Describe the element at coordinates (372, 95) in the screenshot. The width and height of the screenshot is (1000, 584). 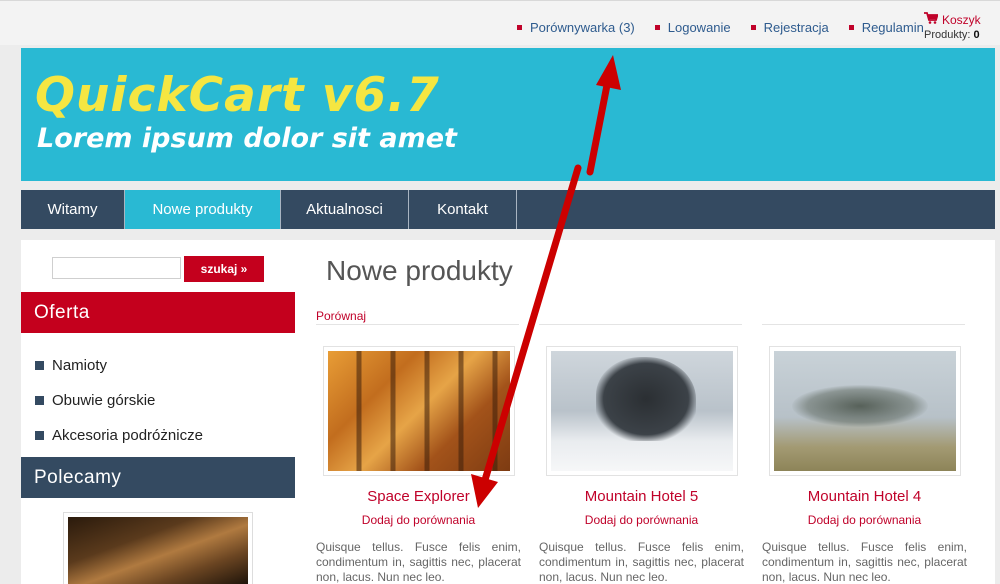
I see `logo-title-part3: v6.7` at that location.